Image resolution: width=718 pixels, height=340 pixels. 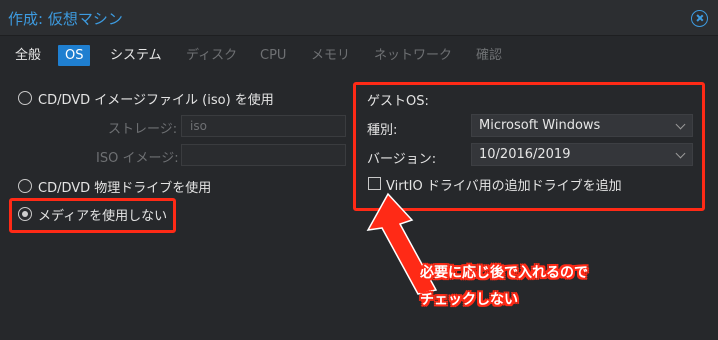 I want to click on tab-confirm: 確認, so click(x=489, y=55).